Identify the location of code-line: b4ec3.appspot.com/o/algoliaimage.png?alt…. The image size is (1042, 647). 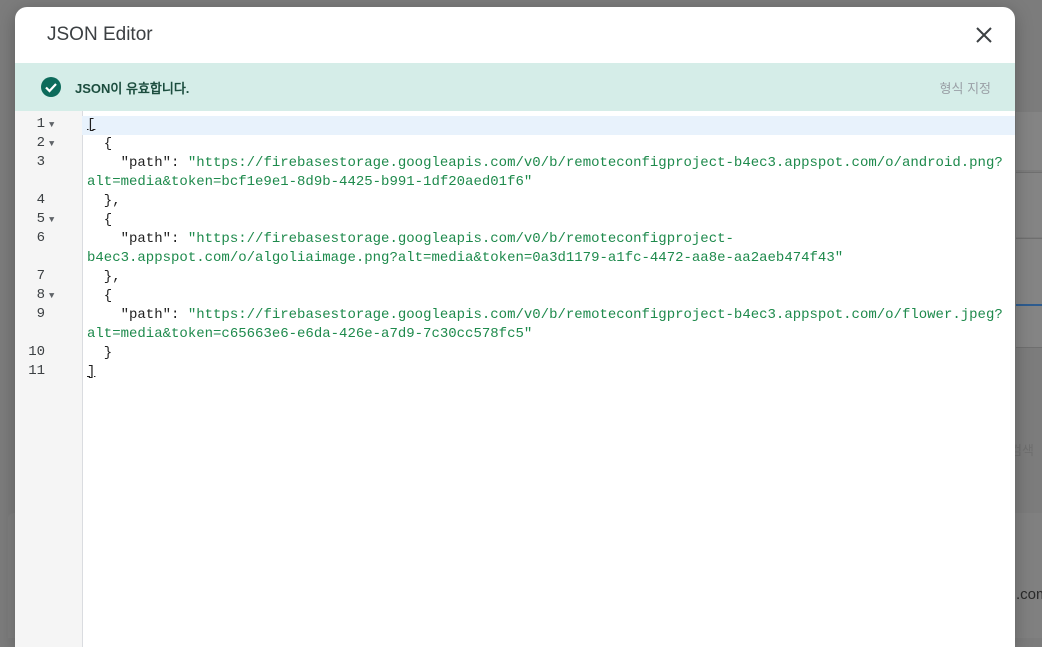
(465, 258).